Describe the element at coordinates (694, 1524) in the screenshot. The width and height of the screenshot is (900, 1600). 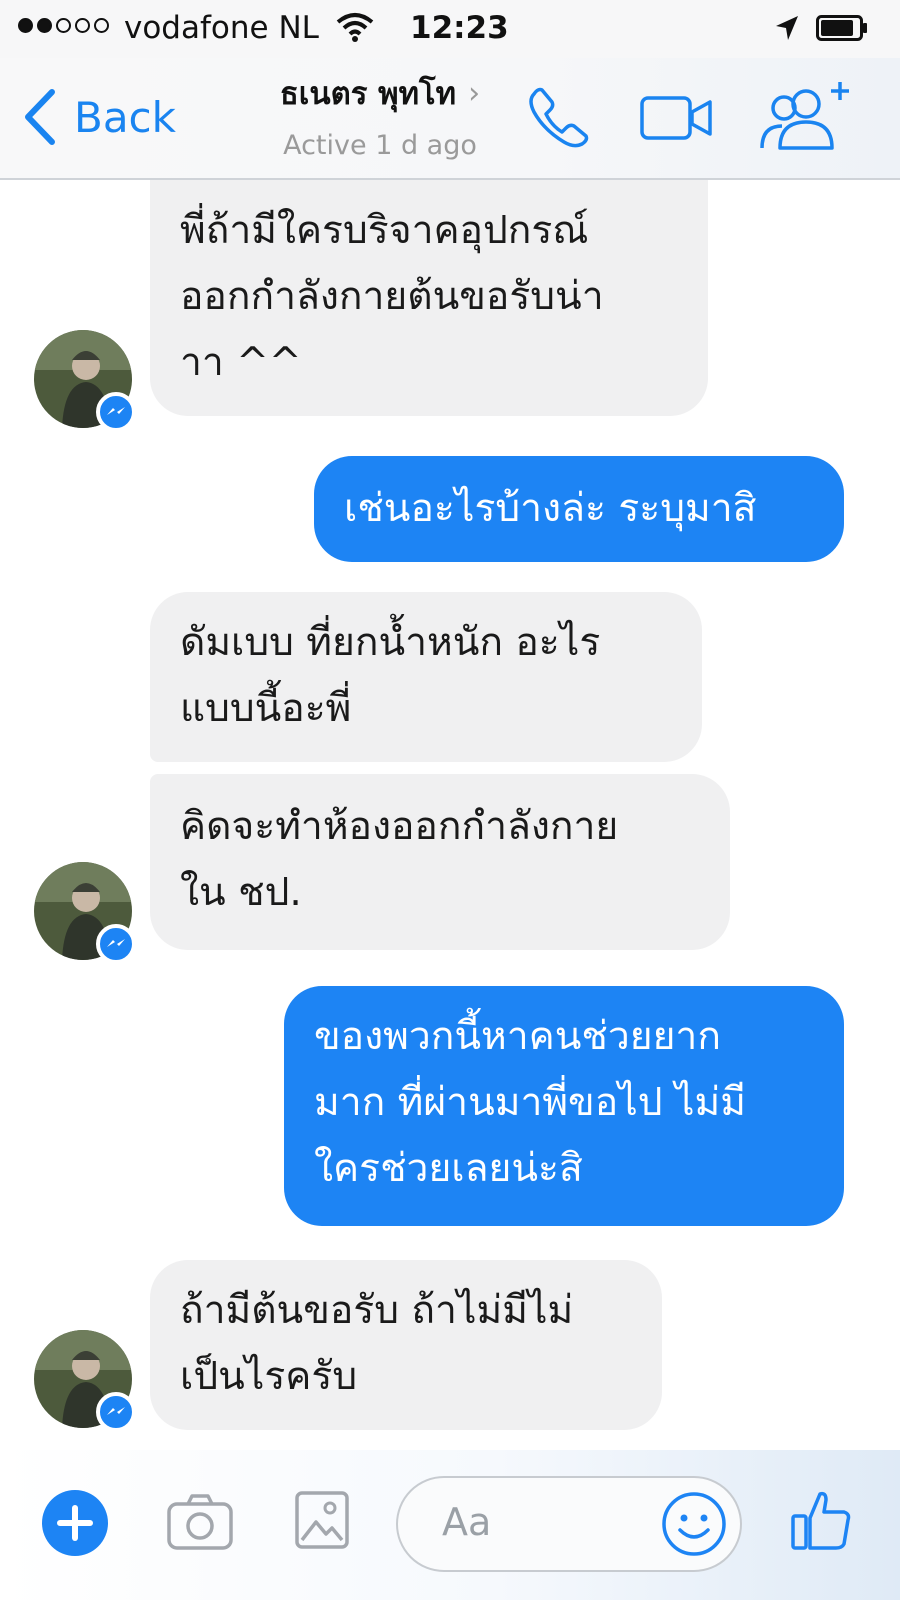
I see `emoji-icon` at that location.